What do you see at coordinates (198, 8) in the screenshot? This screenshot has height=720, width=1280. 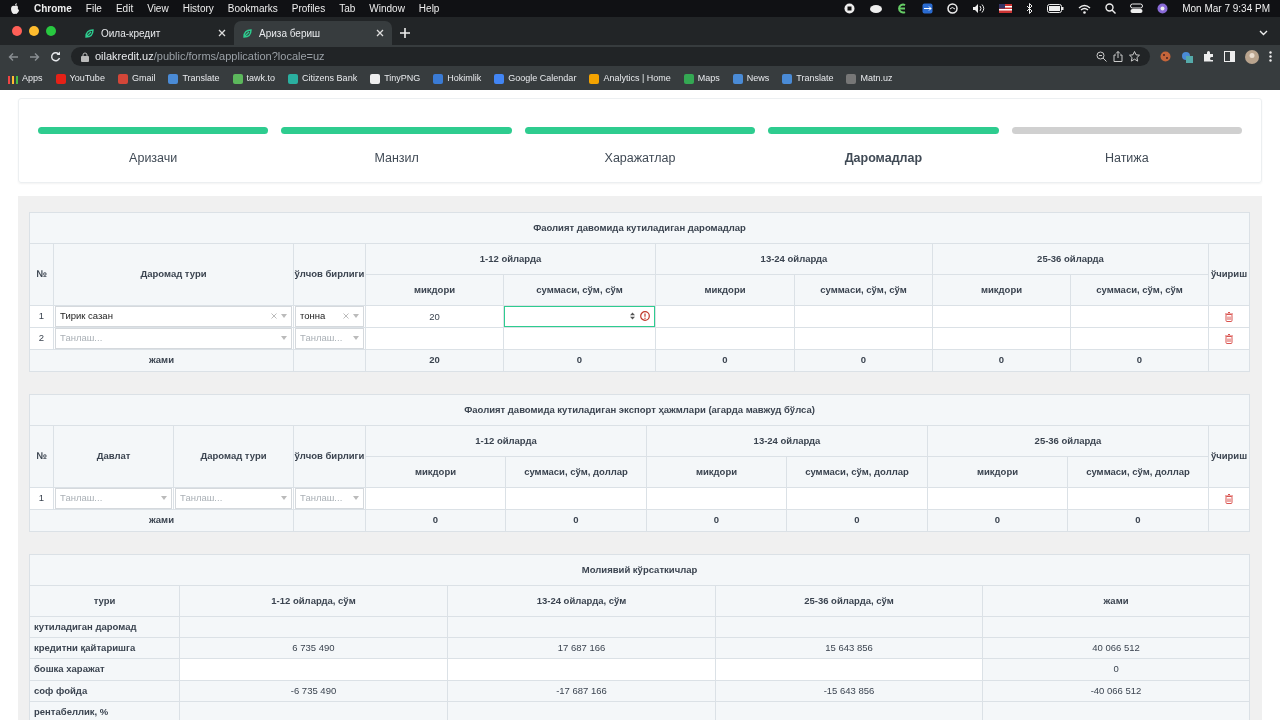 I see `menu-item: History` at bounding box center [198, 8].